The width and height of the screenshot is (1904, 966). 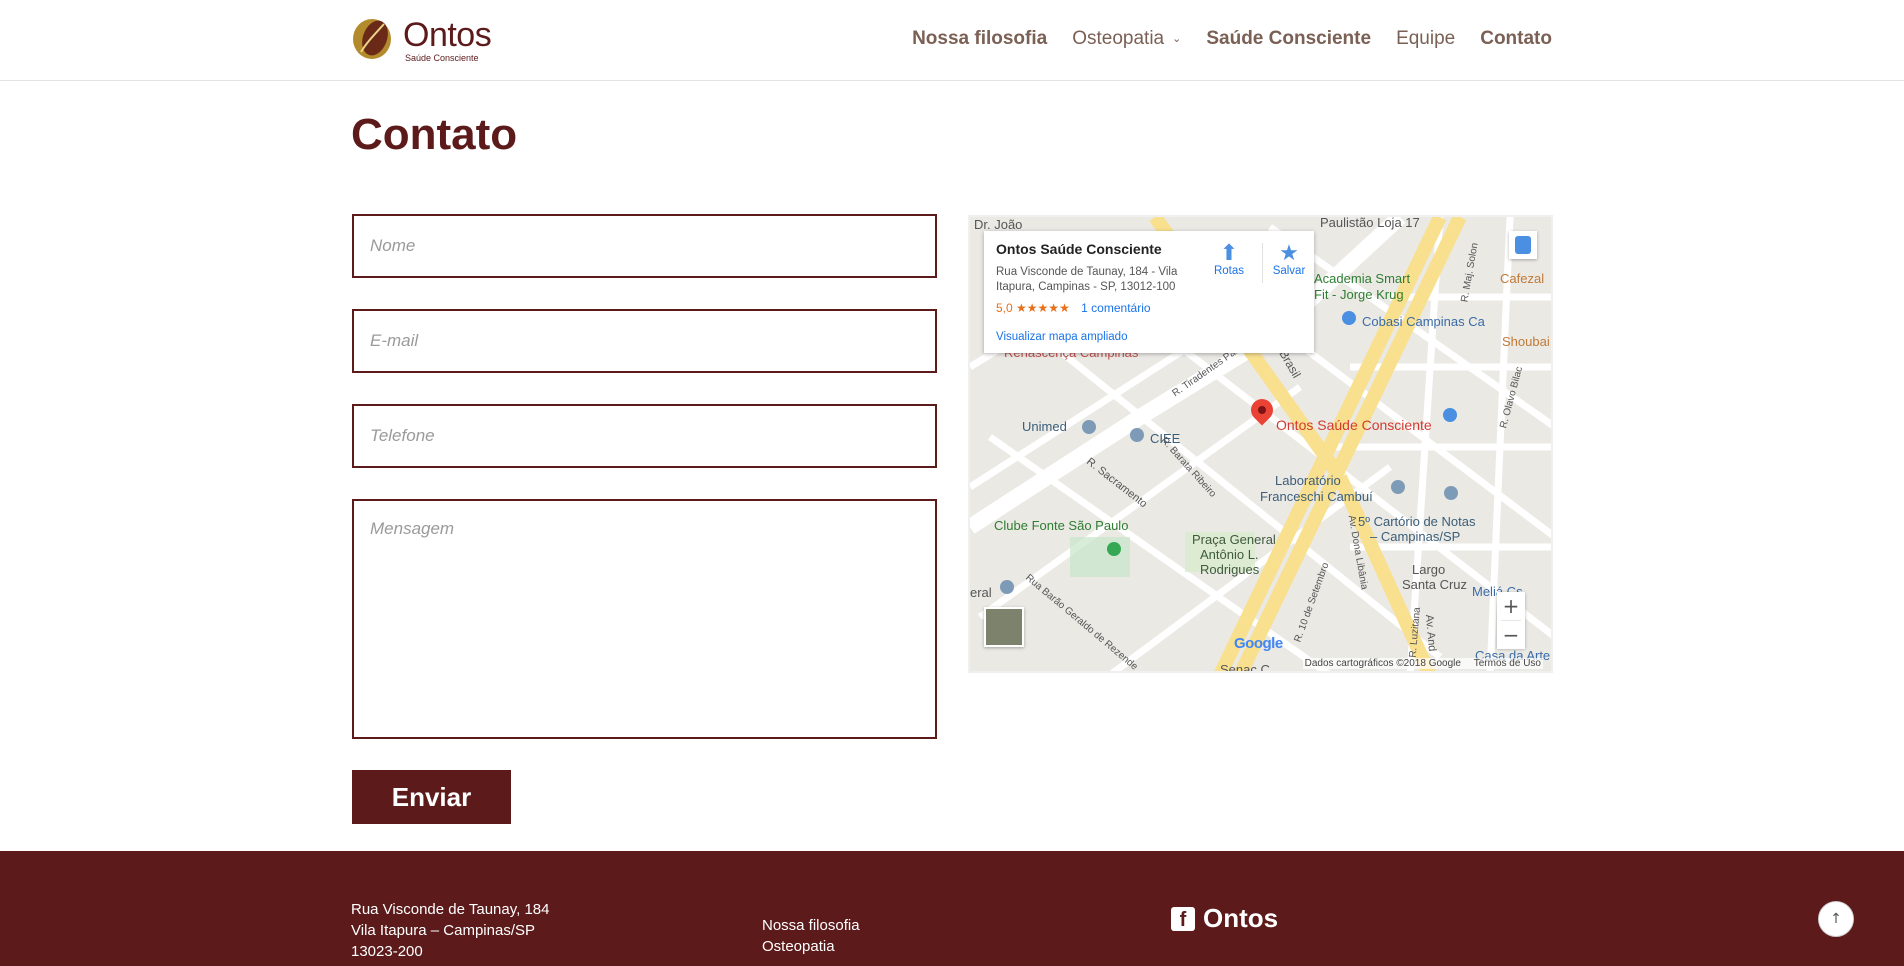 What do you see at coordinates (1061, 337) in the screenshot?
I see `larger-map-link: Visualizar mapa ampliado` at bounding box center [1061, 337].